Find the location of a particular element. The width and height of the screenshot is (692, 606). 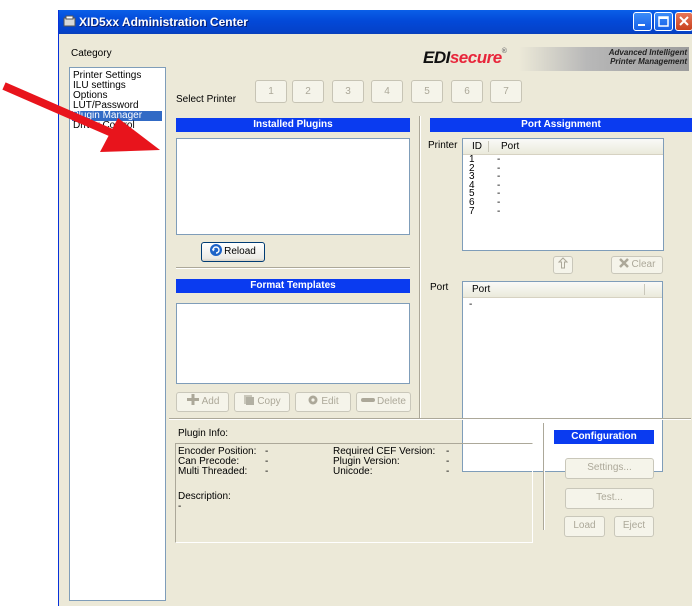

installed-plugins-header: Installed Plugins is located at coordinates (293, 125).